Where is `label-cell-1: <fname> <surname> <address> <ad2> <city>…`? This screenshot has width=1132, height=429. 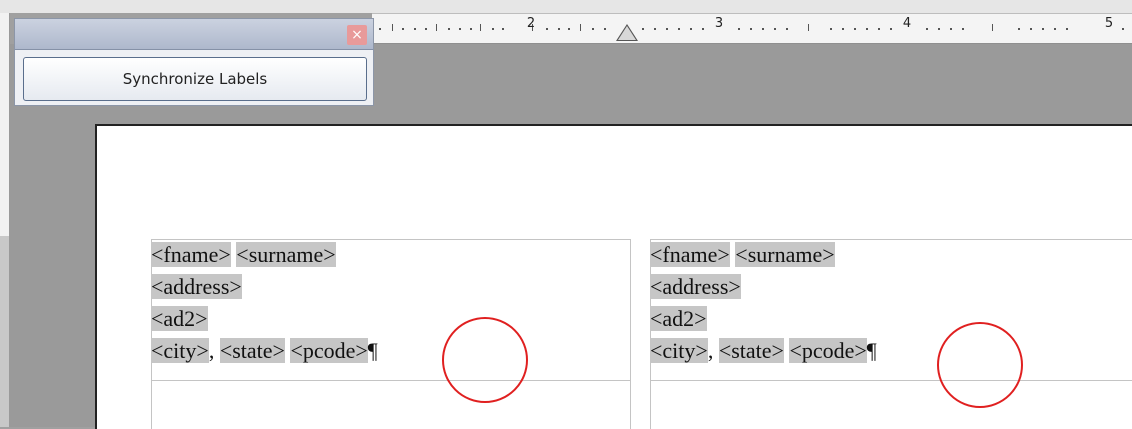
label-cell-1: <fname> <surname> <address> <ad2> <city>… is located at coordinates (391, 303).